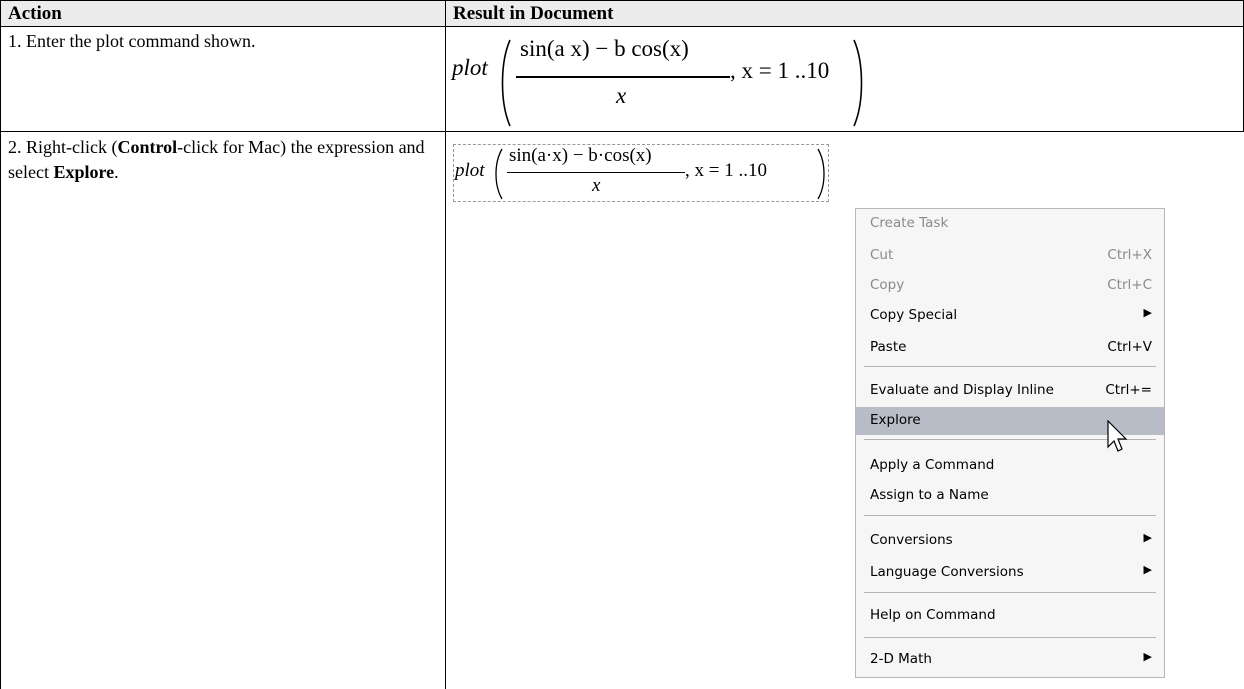 Image resolution: width=1244 pixels, height=689 pixels. Describe the element at coordinates (15, 41) in the screenshot. I see `row-1-step-number: 1.` at that location.